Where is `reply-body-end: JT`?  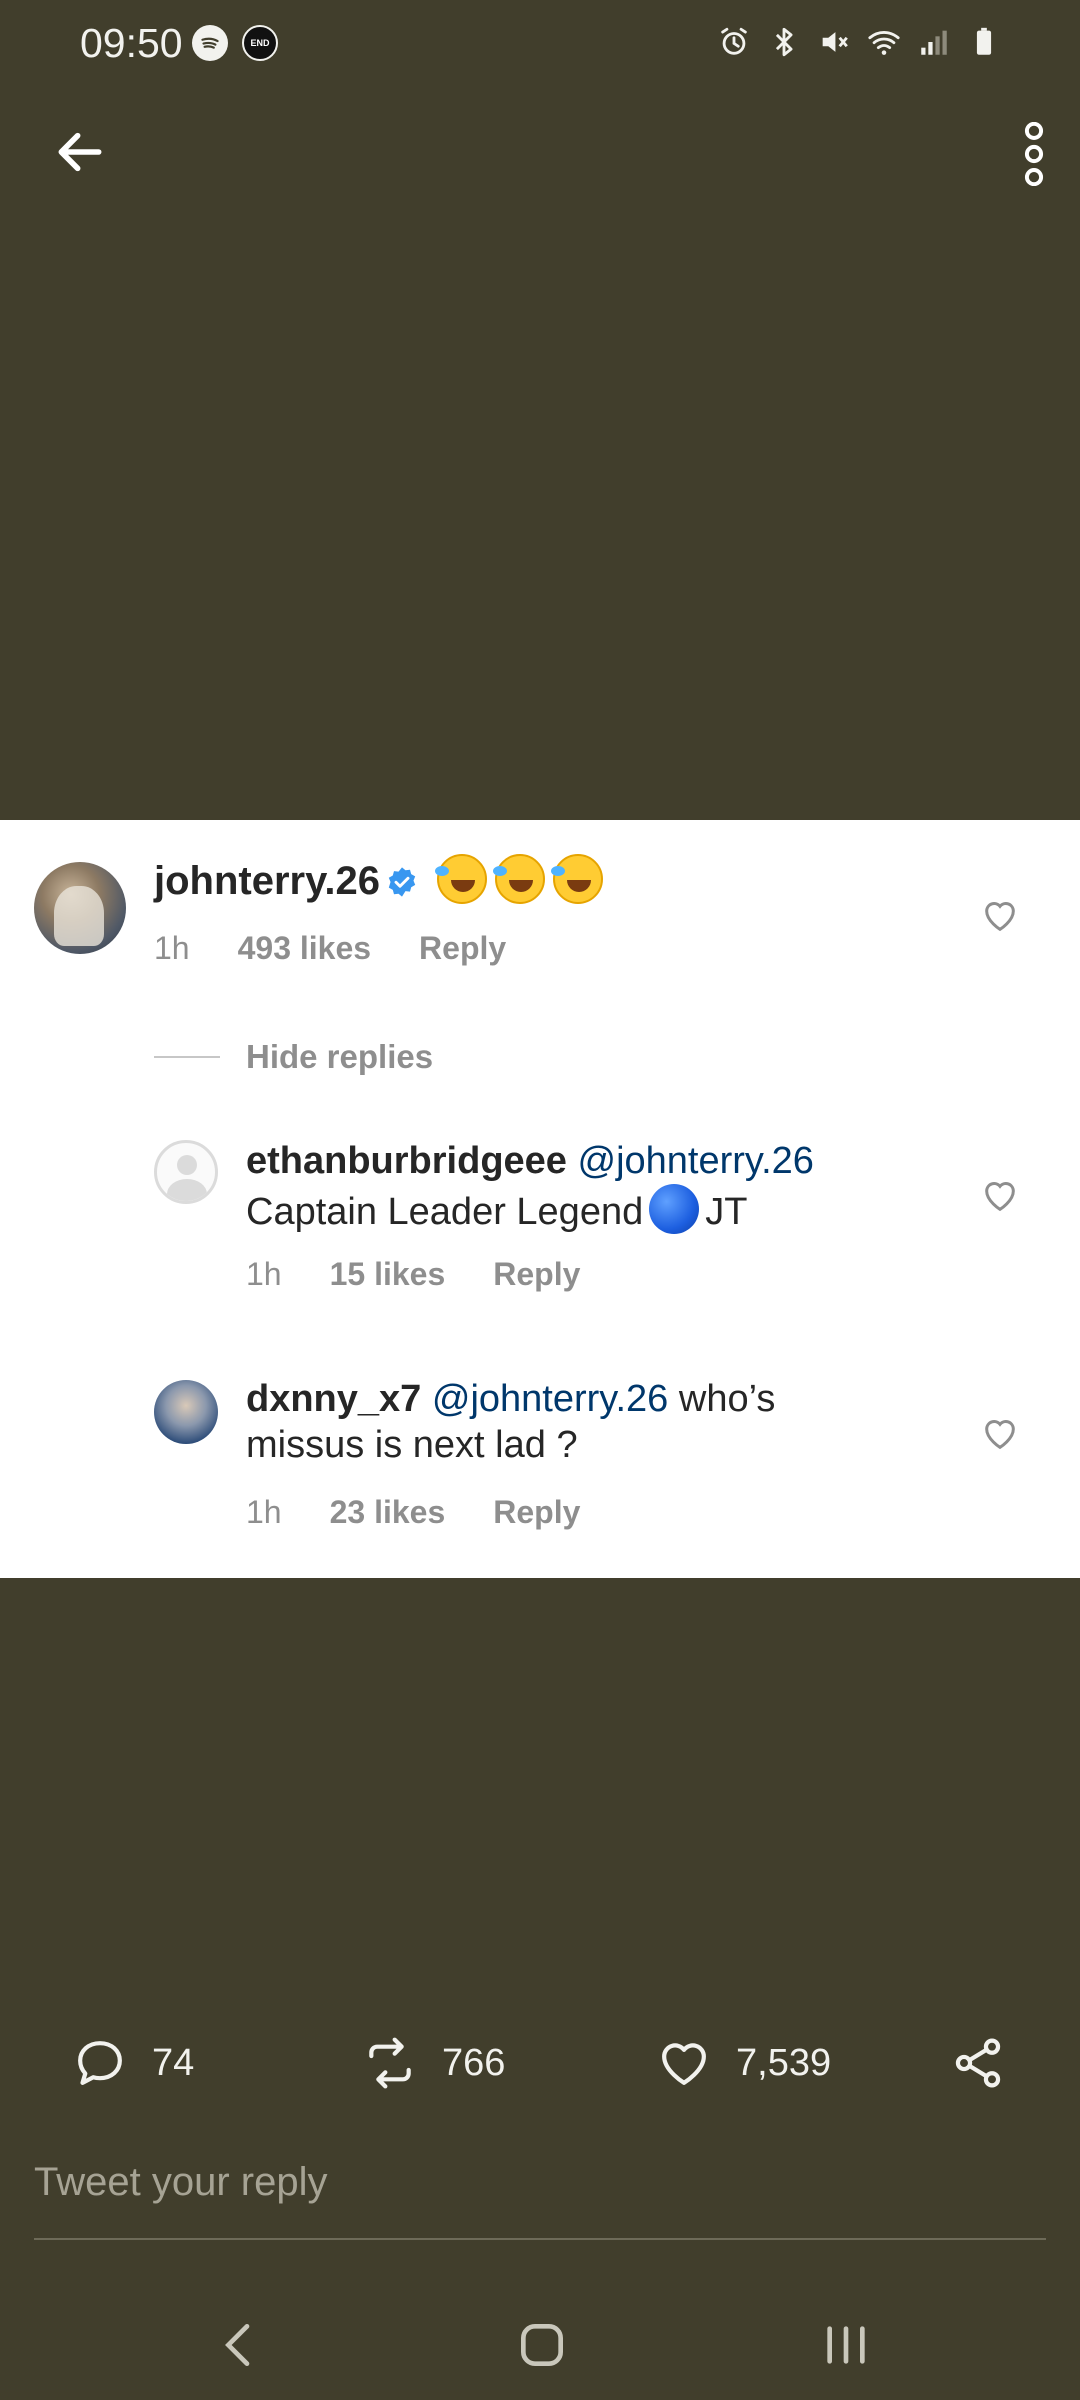 reply-body-end: JT is located at coordinates (726, 1212).